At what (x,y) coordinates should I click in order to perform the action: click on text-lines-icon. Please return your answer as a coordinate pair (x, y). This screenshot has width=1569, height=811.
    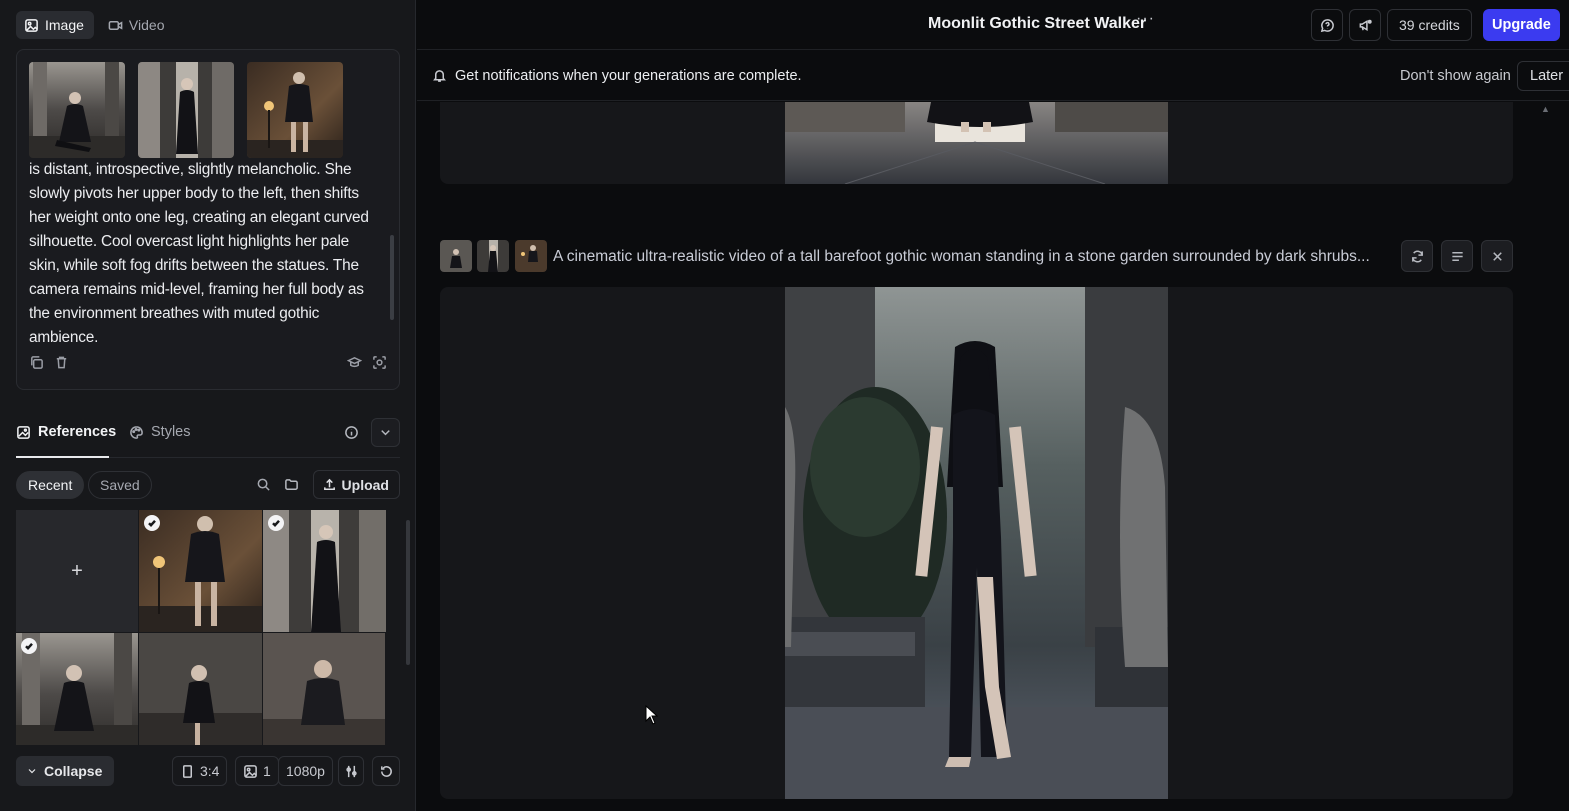
    Looking at the image, I should click on (1457, 256).